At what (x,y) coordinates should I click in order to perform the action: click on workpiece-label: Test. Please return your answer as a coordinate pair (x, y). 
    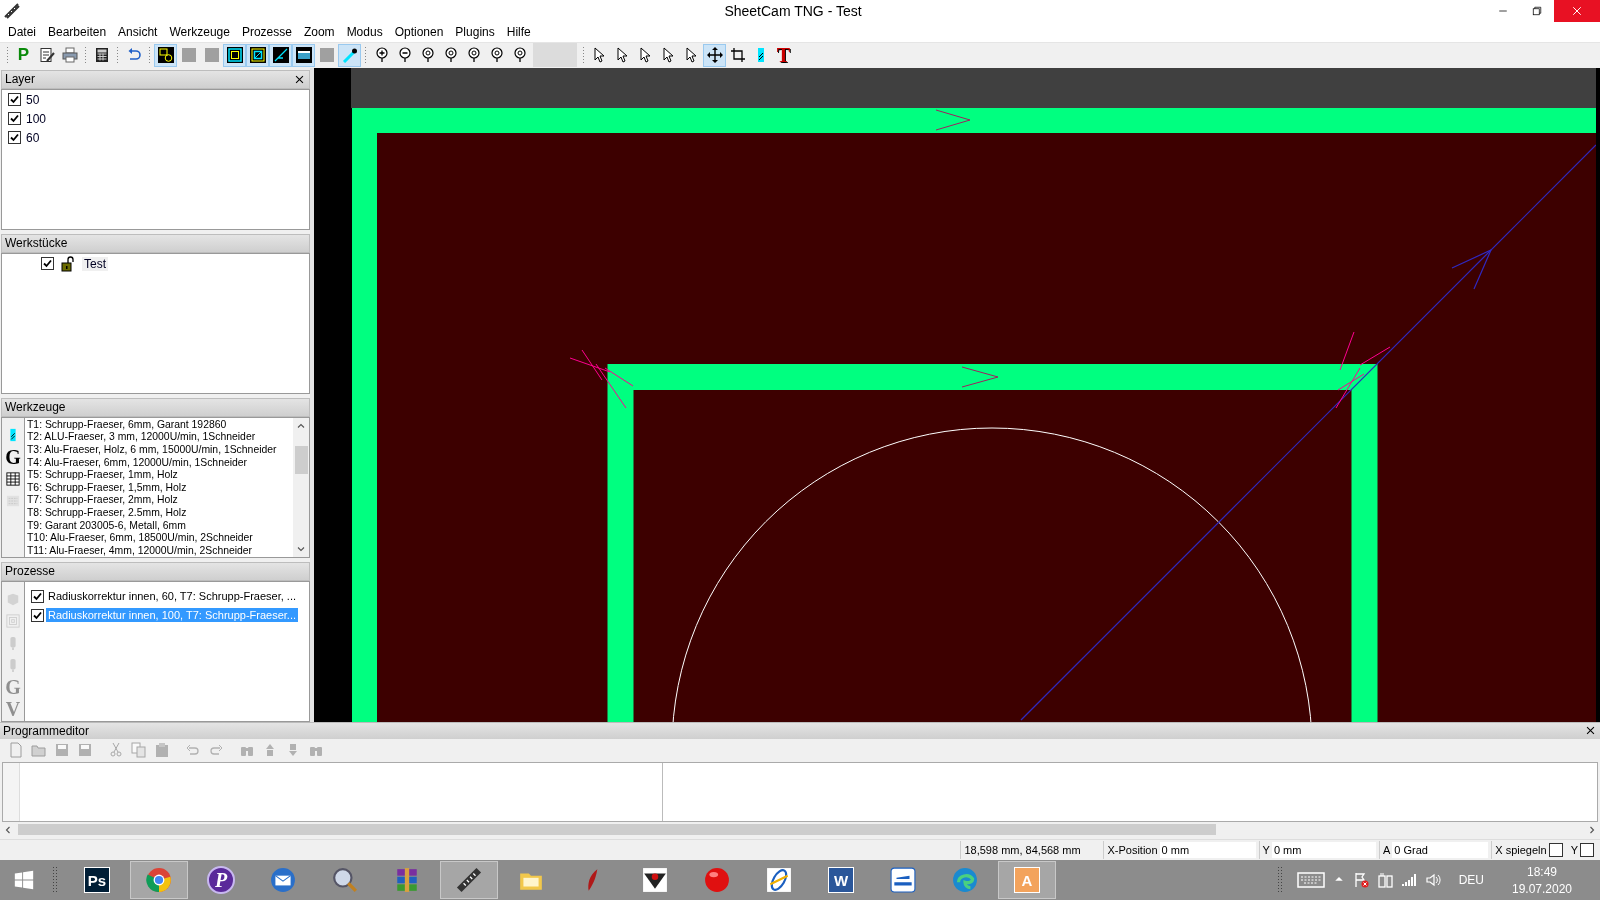
    Looking at the image, I should click on (95, 263).